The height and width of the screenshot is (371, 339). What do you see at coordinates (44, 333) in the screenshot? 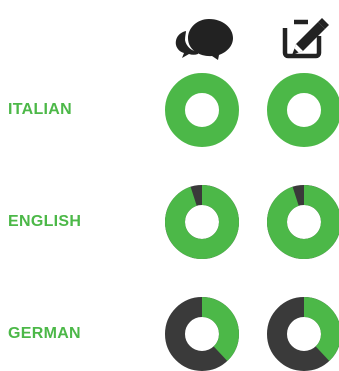
I see `row-label-german: GERMAN` at bounding box center [44, 333].